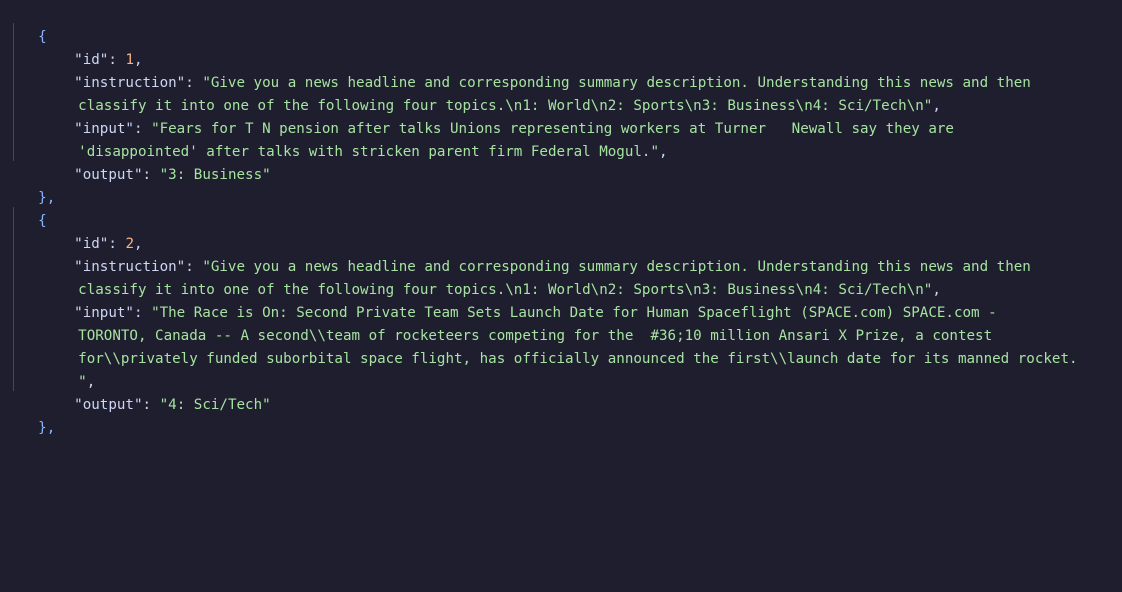  I want to click on code-line: "id": 2,, so click(73, 231).